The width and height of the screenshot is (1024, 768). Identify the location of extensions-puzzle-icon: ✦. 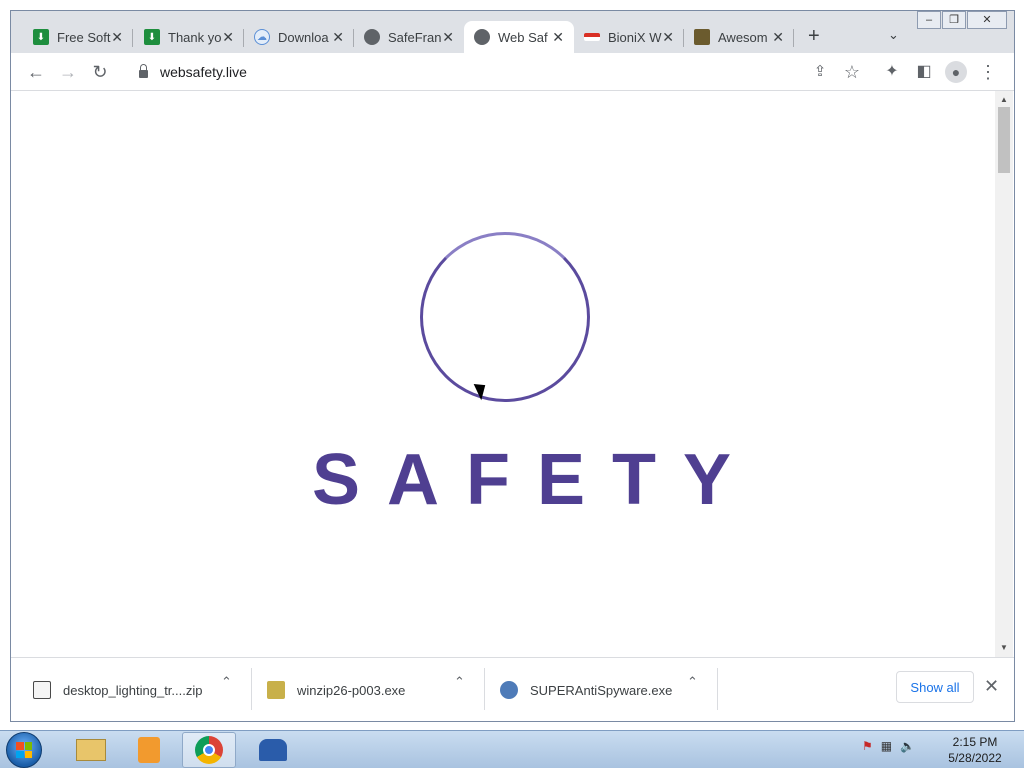
(892, 72).